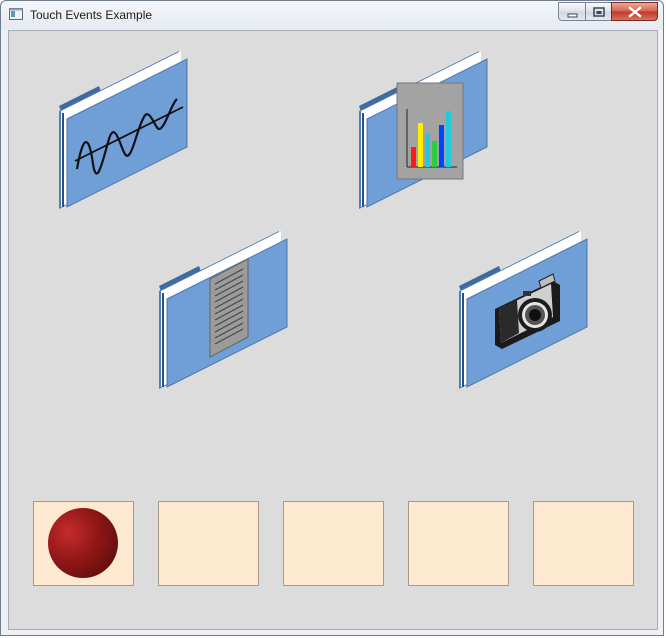  What do you see at coordinates (572, 15) in the screenshot?
I see `minimize-icon` at bounding box center [572, 15].